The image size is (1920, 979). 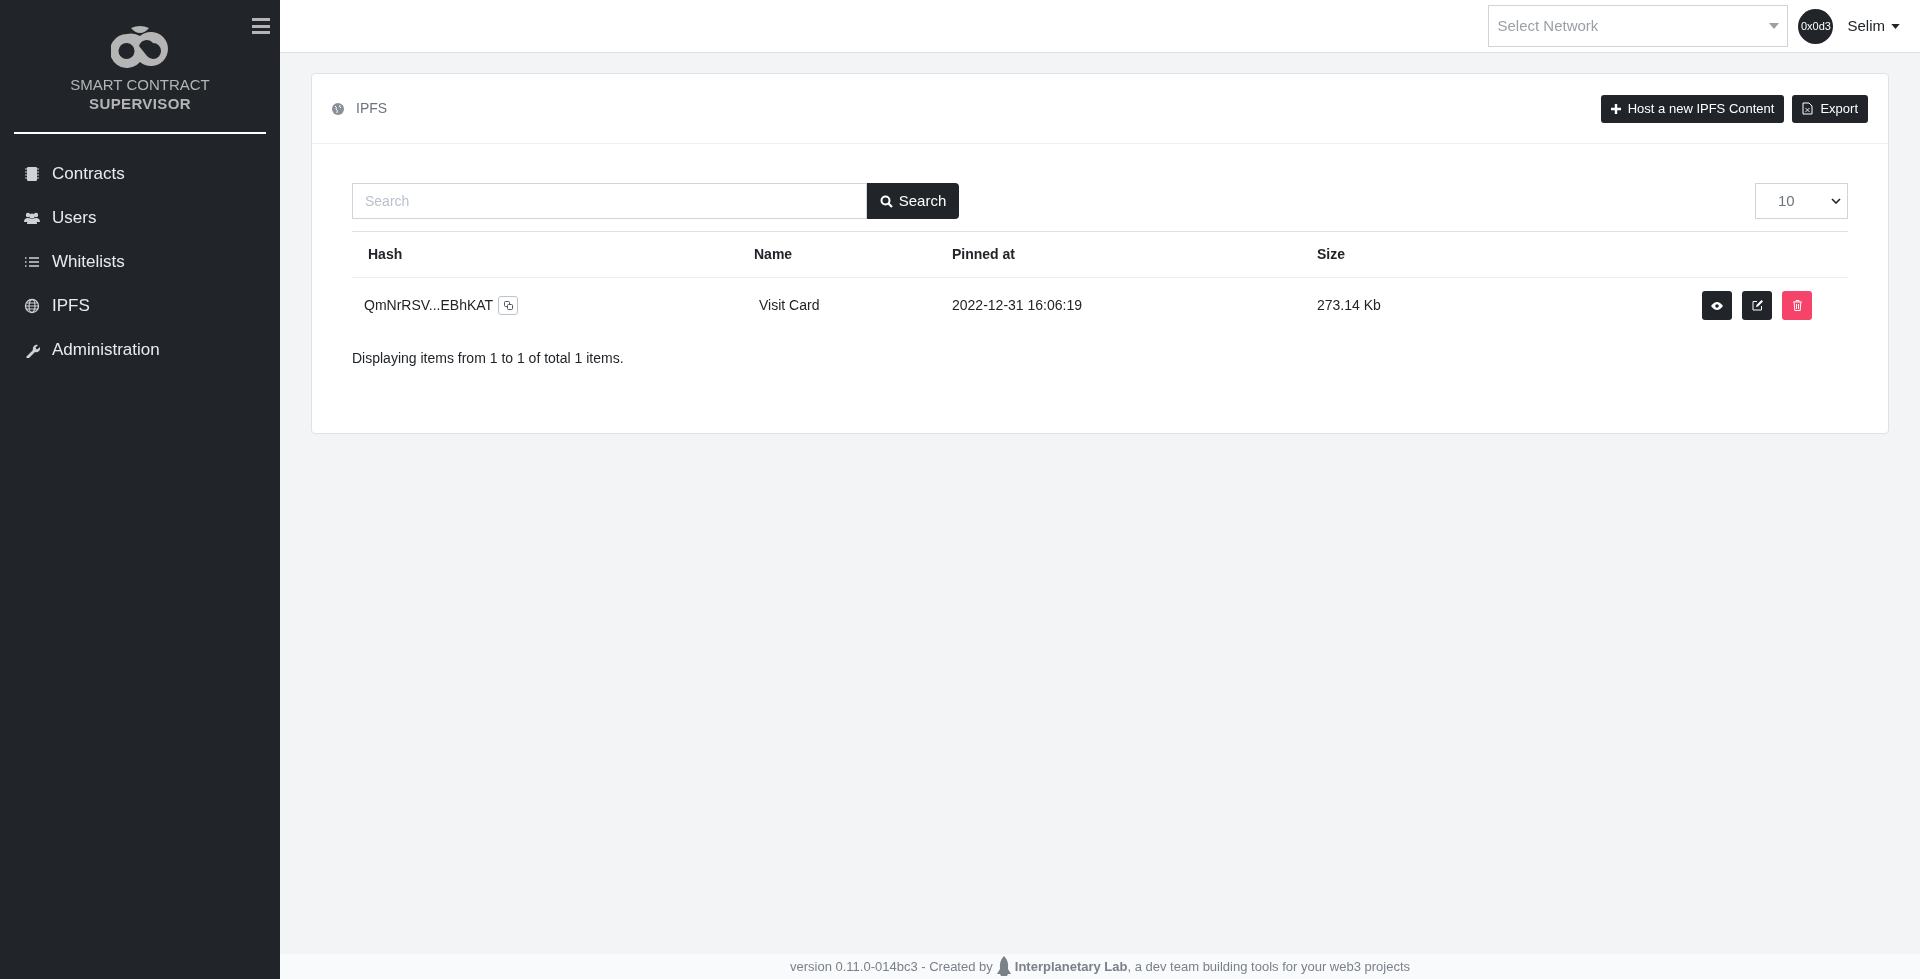 What do you see at coordinates (1134, 254) in the screenshot?
I see `column-header: Pinned at` at bounding box center [1134, 254].